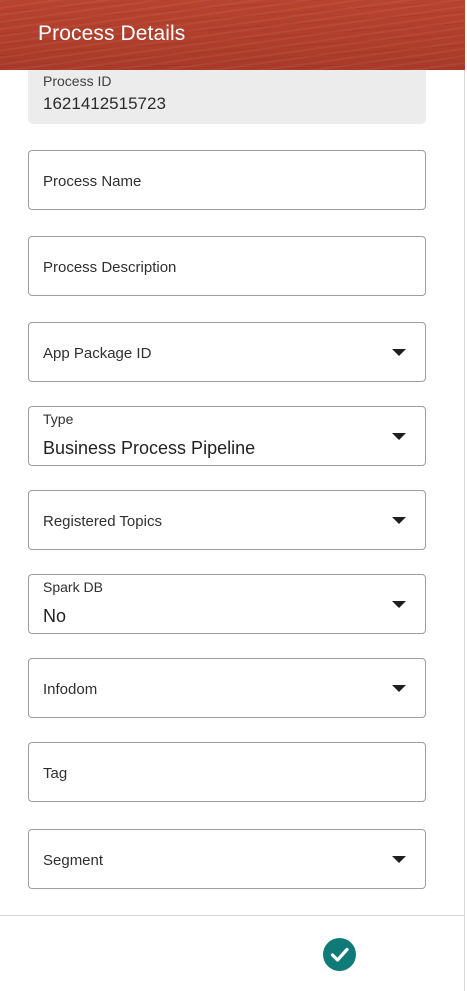 This screenshot has width=467, height=991. What do you see at coordinates (227, 436) in the screenshot?
I see `type-select: Type Business Process Pipeline` at bounding box center [227, 436].